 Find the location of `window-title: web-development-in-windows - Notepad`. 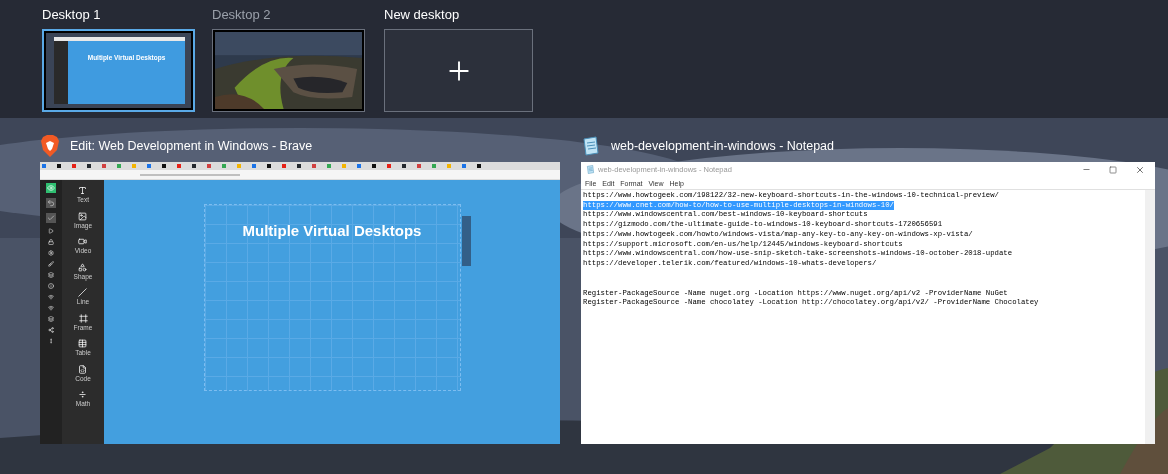

window-title: web-development-in-windows - Notepad is located at coordinates (723, 146).